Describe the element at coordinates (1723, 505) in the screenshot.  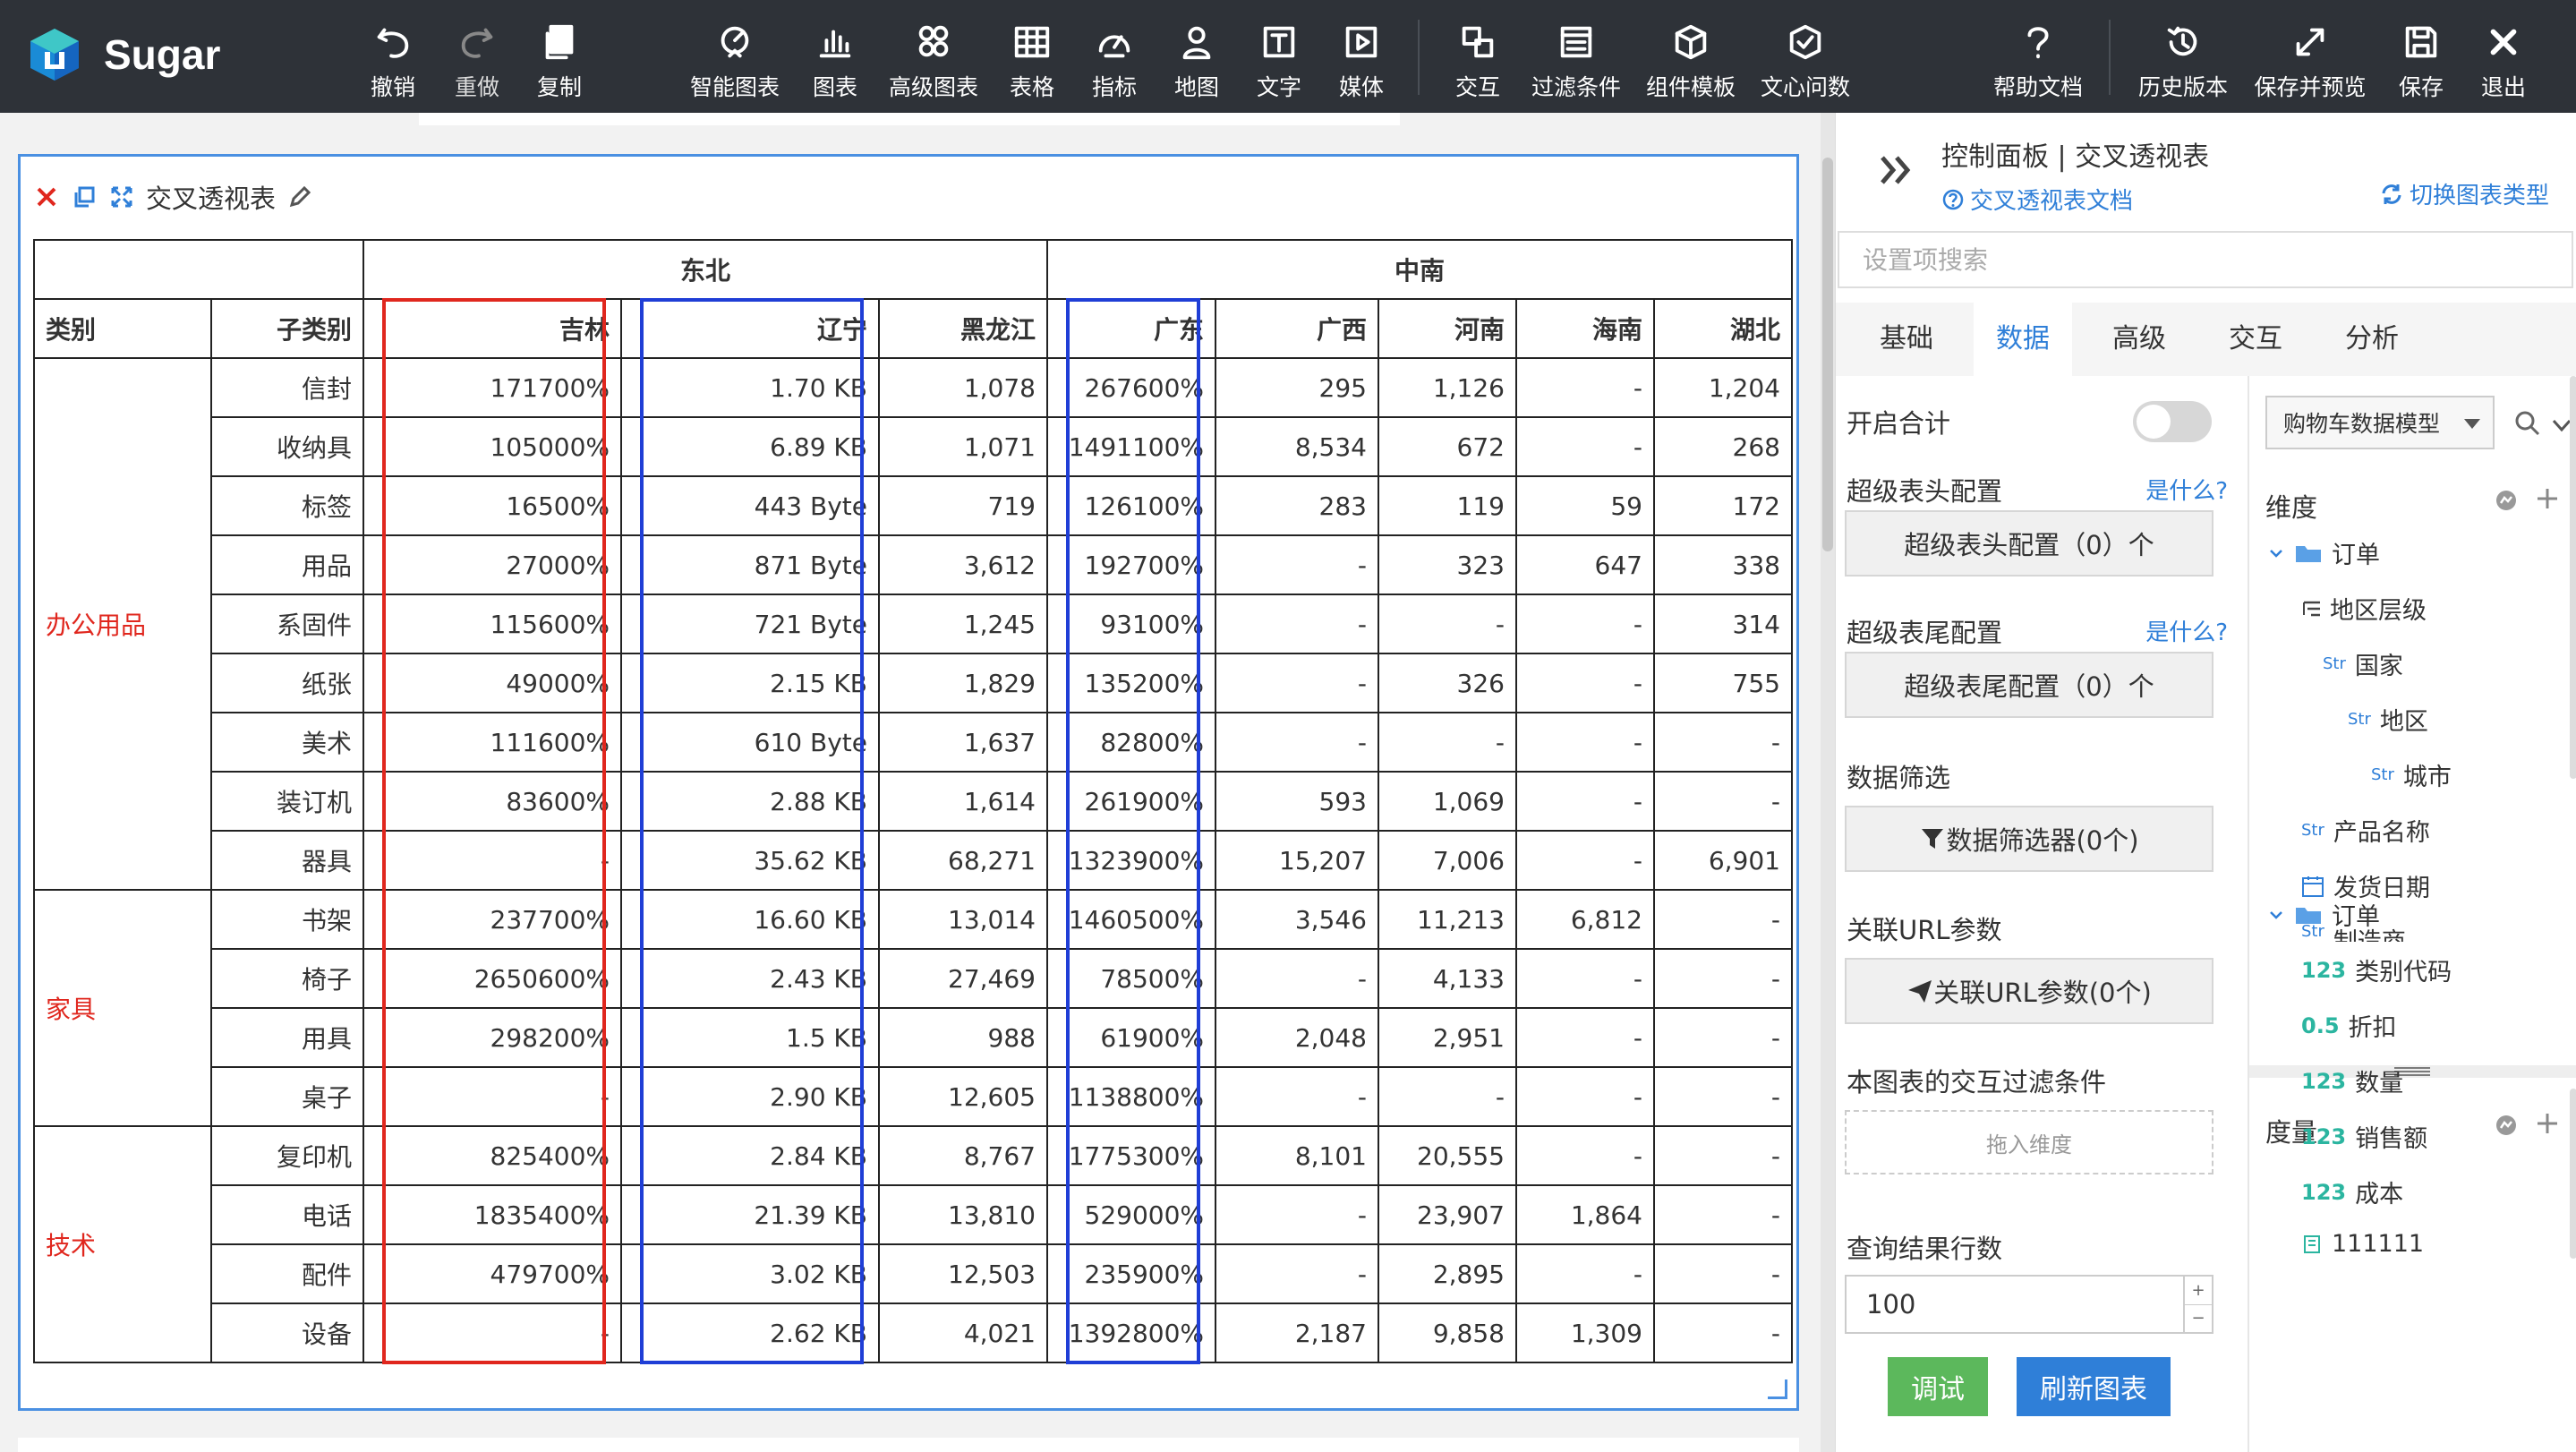
I see `value-cell: 172` at that location.